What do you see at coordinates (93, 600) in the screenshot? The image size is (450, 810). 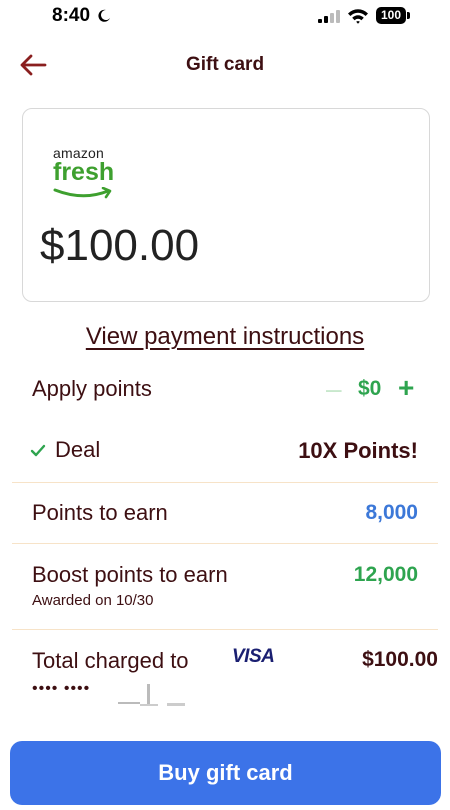 I see `boost-awarded-date: Awarded on 10/30` at bounding box center [93, 600].